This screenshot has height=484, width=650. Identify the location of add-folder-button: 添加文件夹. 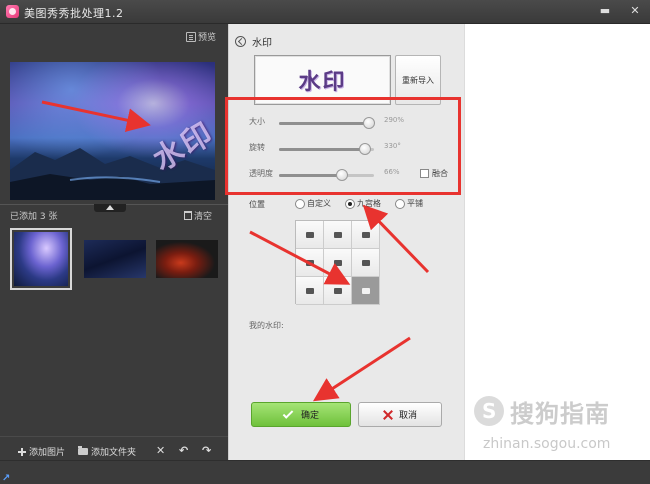
(107, 451).